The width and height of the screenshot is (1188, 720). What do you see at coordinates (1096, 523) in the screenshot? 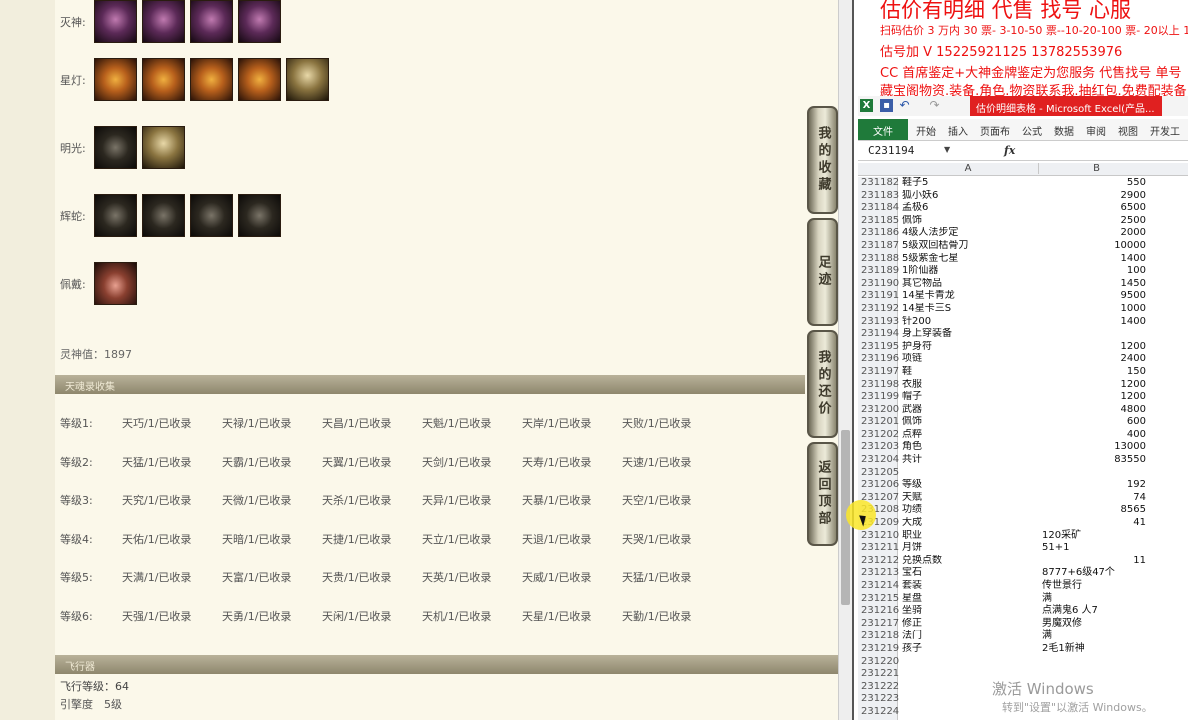
I see `cell-b: 41` at bounding box center [1096, 523].